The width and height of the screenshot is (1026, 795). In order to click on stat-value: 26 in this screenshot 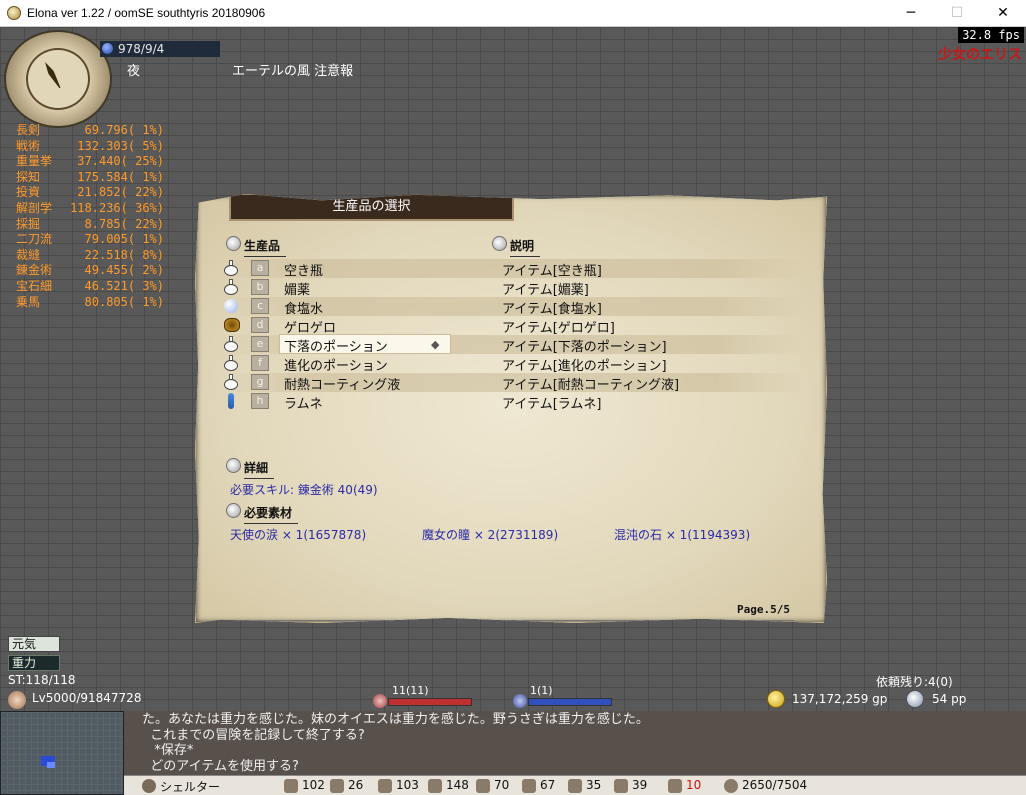, I will do `click(356, 785)`.